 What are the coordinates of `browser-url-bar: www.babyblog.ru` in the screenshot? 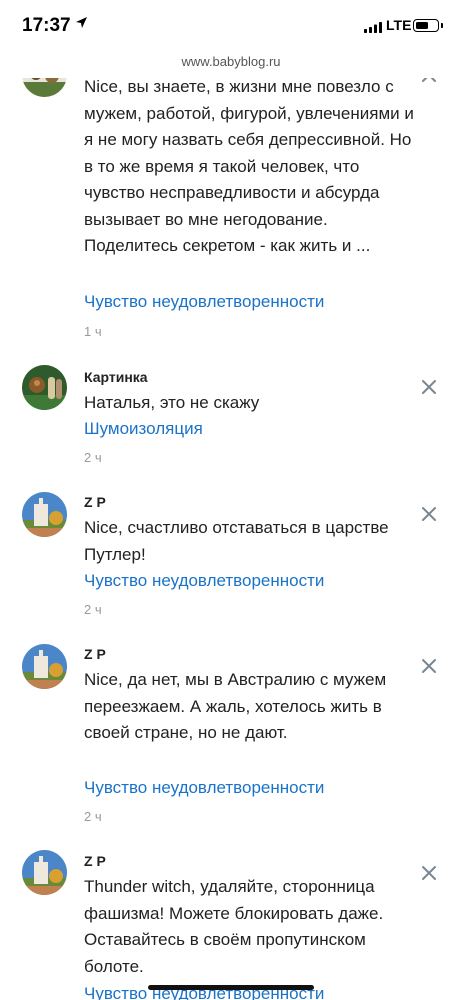 It's located at (231, 65).